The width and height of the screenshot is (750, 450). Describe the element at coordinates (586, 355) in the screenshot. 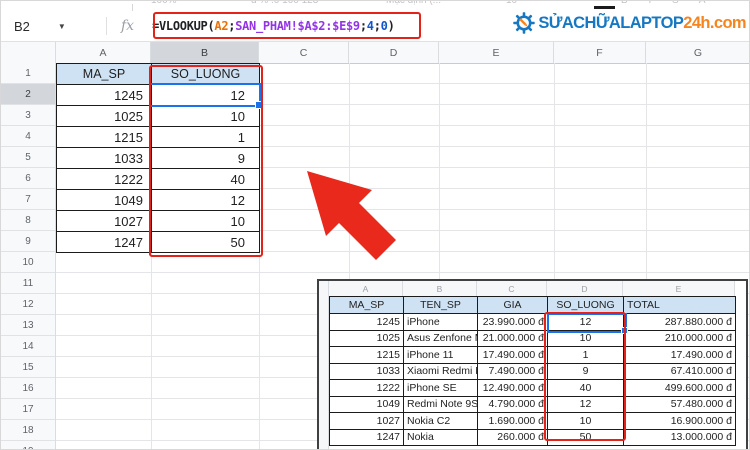

I see `inset-cell: 1` at that location.